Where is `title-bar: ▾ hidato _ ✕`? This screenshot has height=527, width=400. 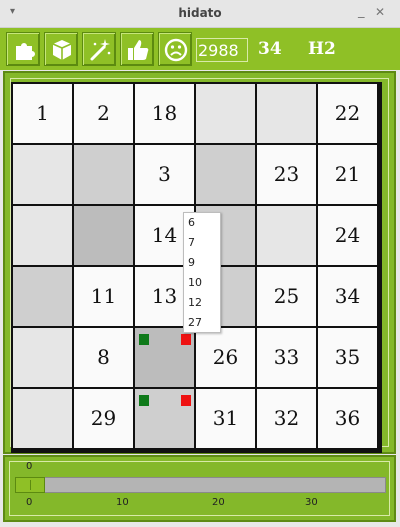 title-bar: ▾ hidato _ ✕ is located at coordinates (200, 14).